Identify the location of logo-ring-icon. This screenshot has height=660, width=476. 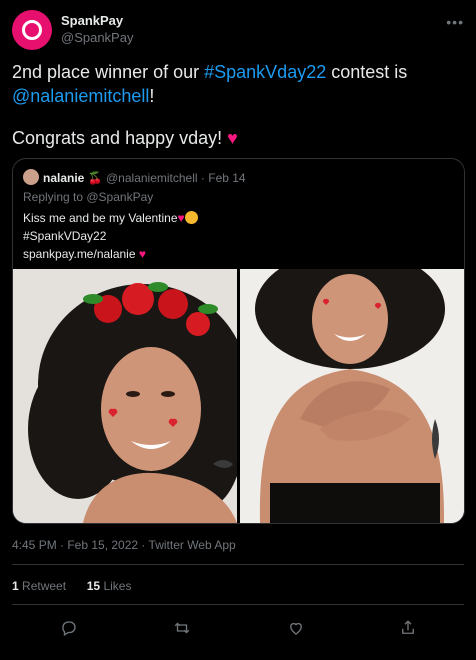
(32, 30).